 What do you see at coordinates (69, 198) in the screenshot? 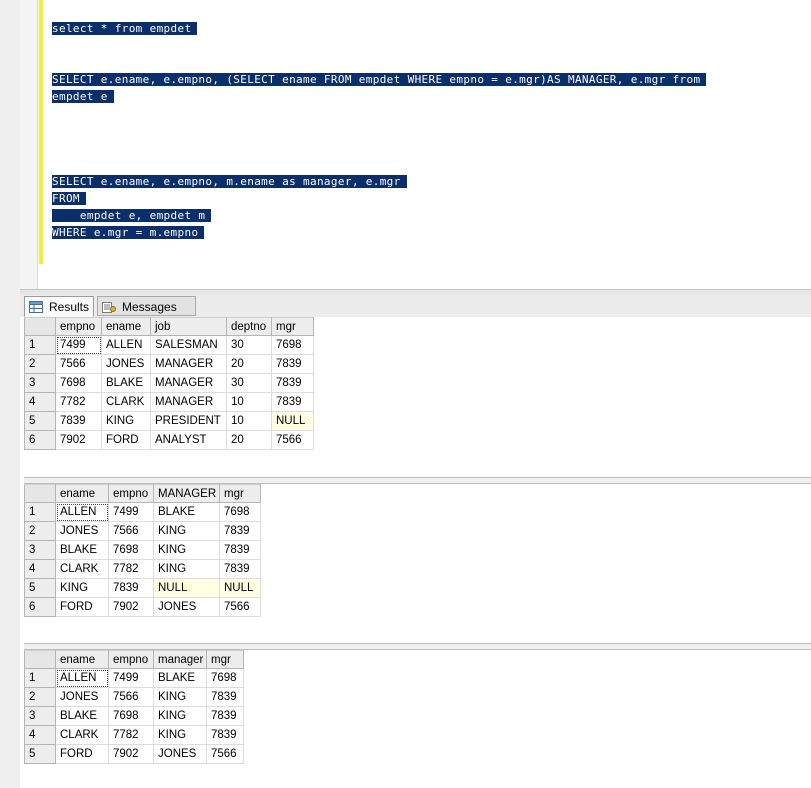
I see `code-line: FROM` at bounding box center [69, 198].